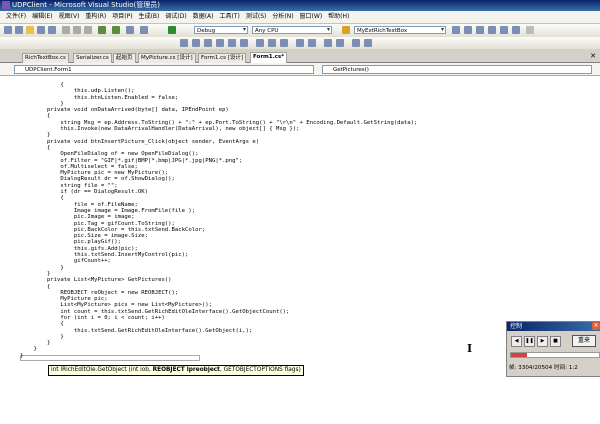  Describe the element at coordinates (41, 30) in the screenshot. I see `save-icon` at that location.